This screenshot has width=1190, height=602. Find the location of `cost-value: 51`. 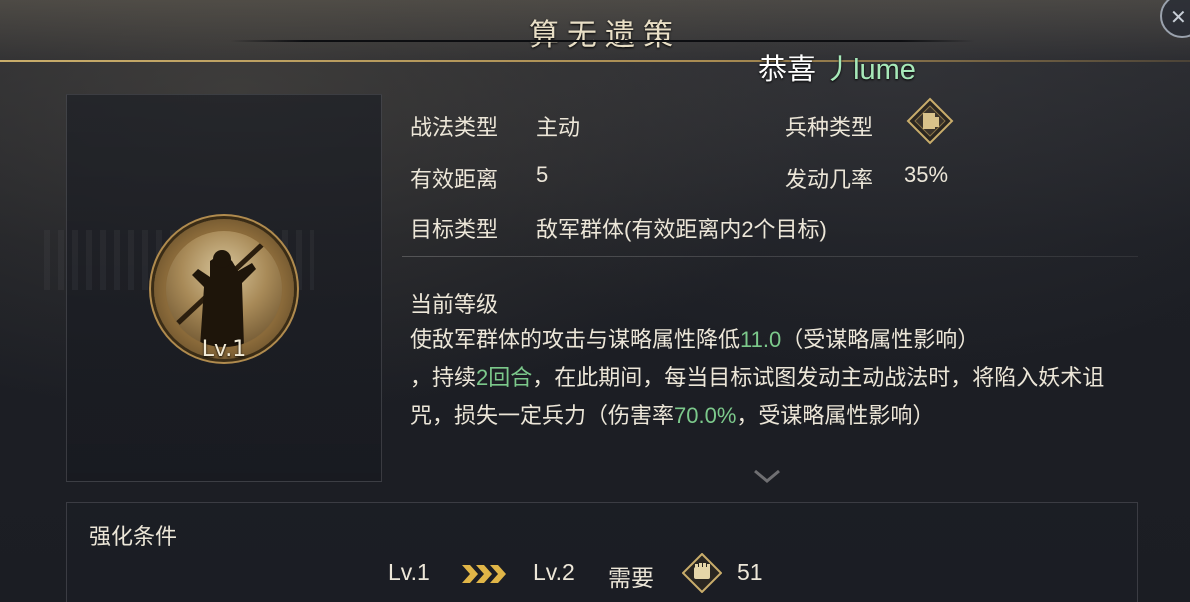

cost-value: 51 is located at coordinates (750, 572).